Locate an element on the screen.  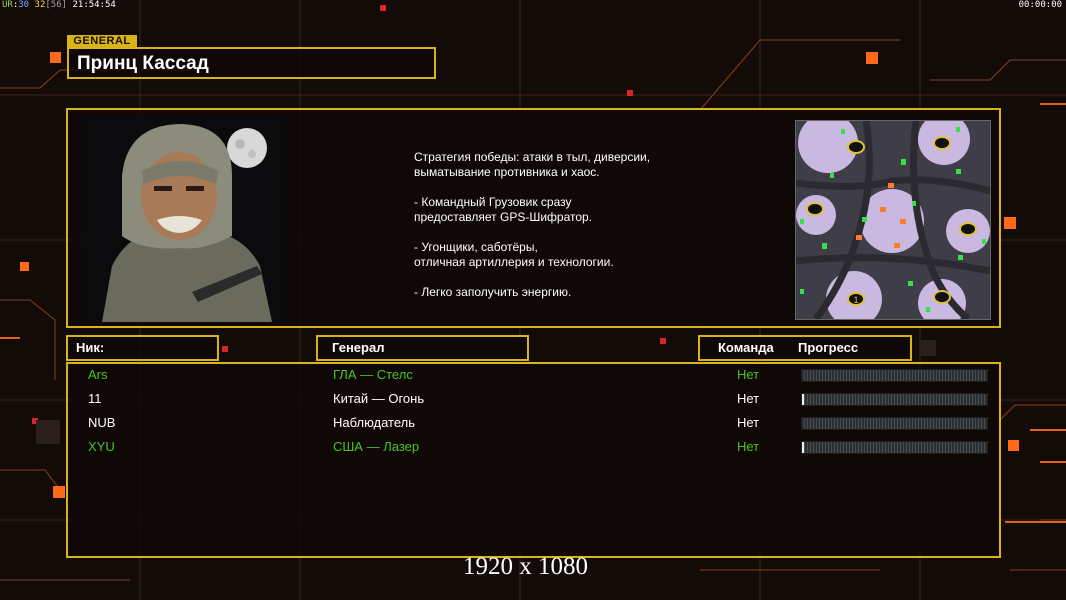
clock: 21:54:54 is located at coordinates (94, 5).